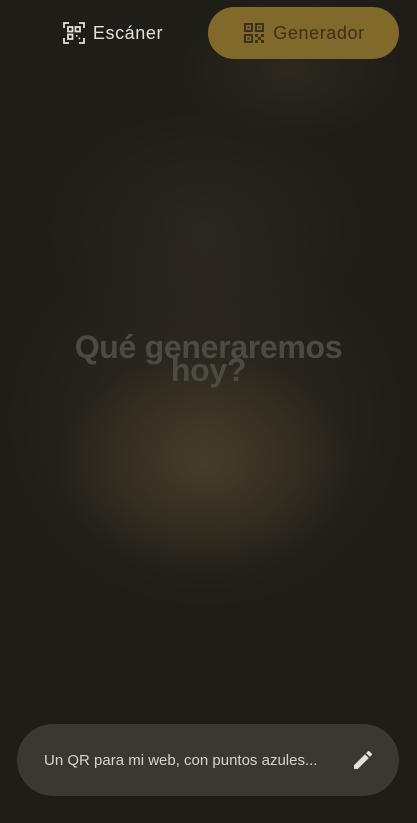 Image resolution: width=417 pixels, height=823 pixels. I want to click on mode-tab-bar: Escáner Generador, so click(208, 33).